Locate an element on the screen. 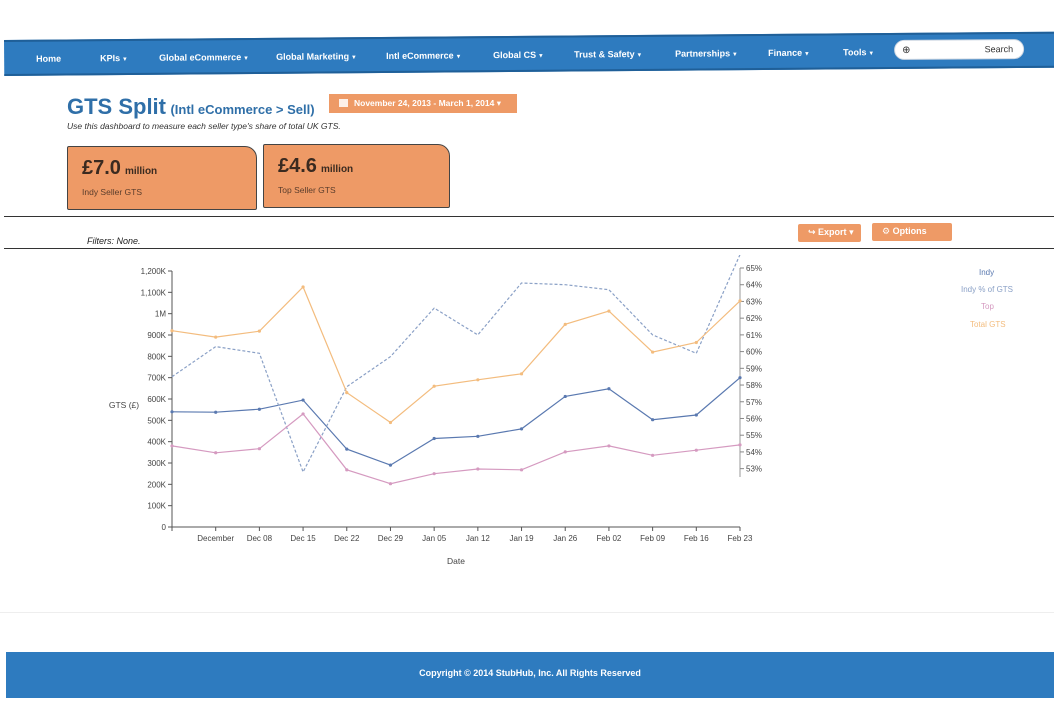 Image resolution: width=1054 pixels, height=720 pixels. y-tick-label: 0 is located at coordinates (164, 527).